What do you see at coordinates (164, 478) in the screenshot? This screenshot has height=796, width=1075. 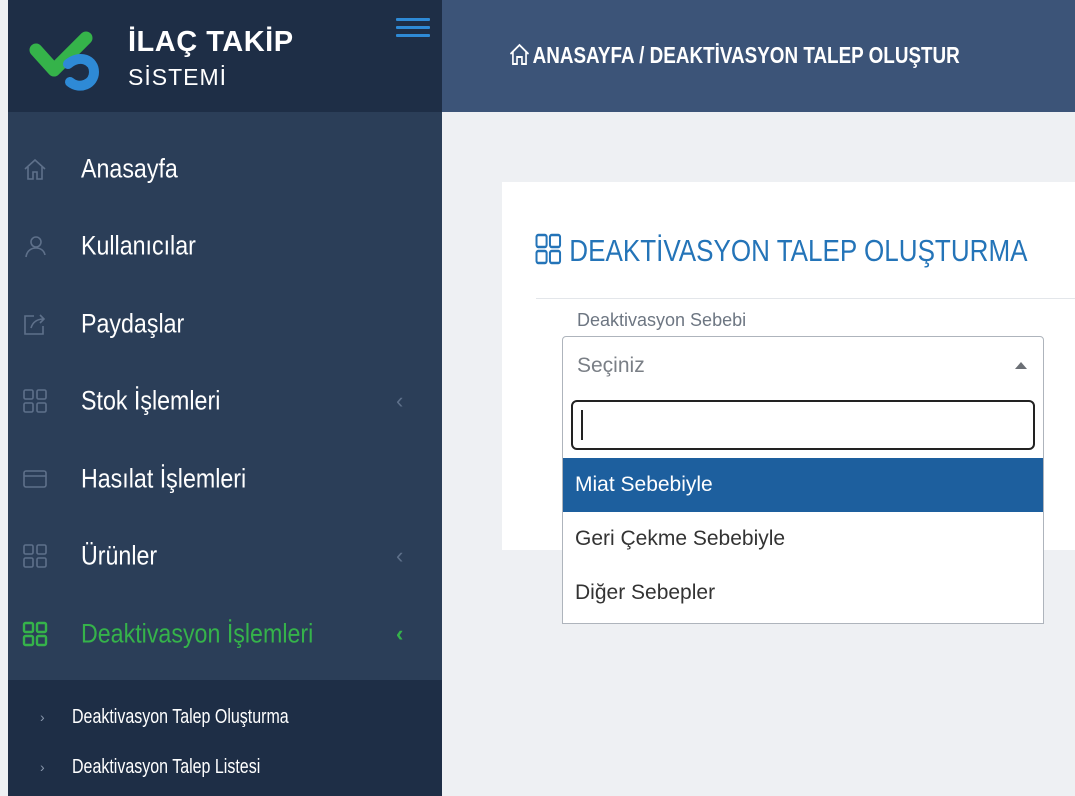 I see `sidebar-item-label: Hasılat İşlemleri` at bounding box center [164, 478].